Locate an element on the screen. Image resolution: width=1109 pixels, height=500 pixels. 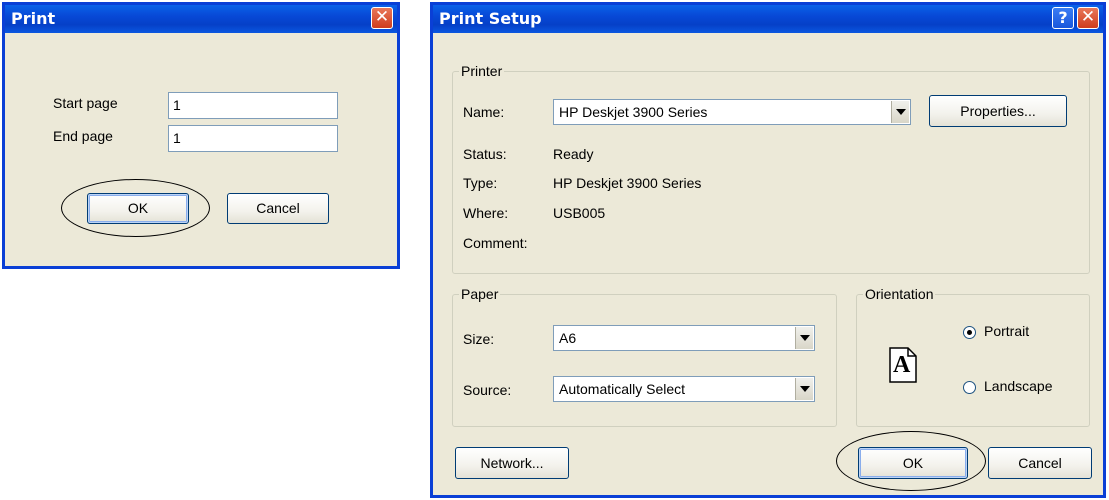
start-page-label: Start page is located at coordinates (85, 103).